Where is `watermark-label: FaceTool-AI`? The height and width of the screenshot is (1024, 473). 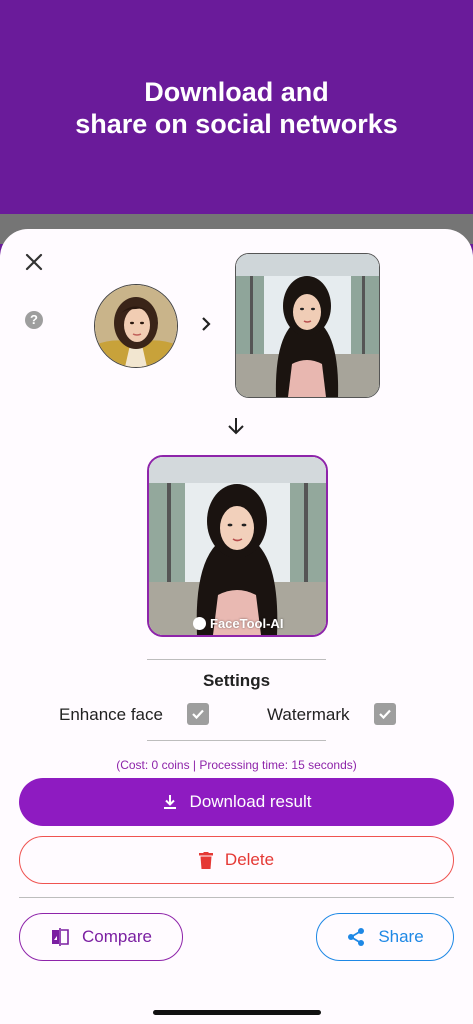
watermark-label: FaceTool-AI is located at coordinates (238, 623).